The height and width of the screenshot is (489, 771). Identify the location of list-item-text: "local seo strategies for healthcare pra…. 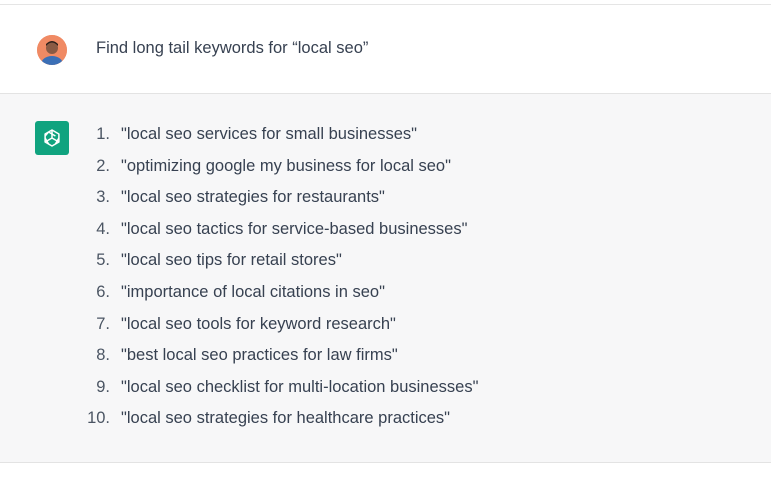
(286, 418).